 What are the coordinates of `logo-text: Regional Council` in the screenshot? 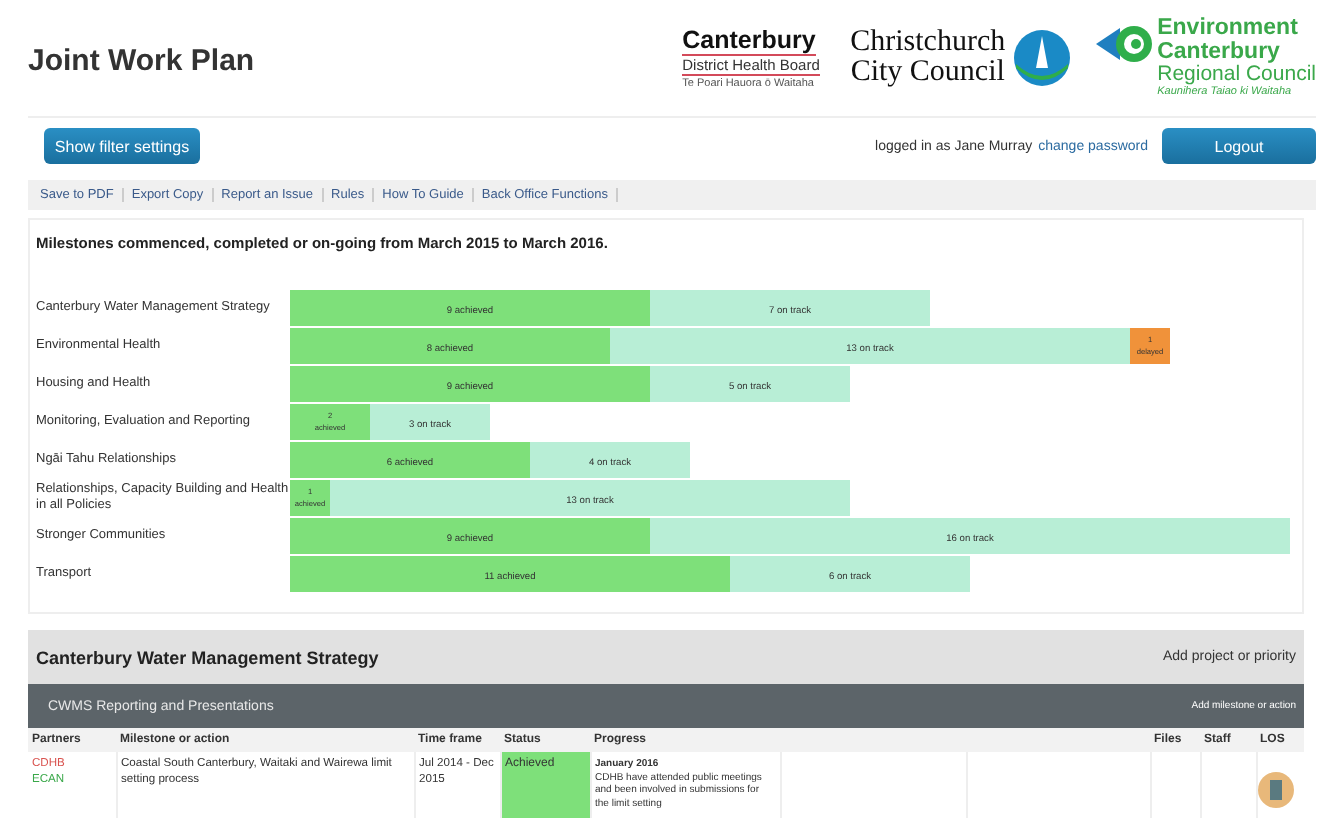 It's located at (1236, 74).